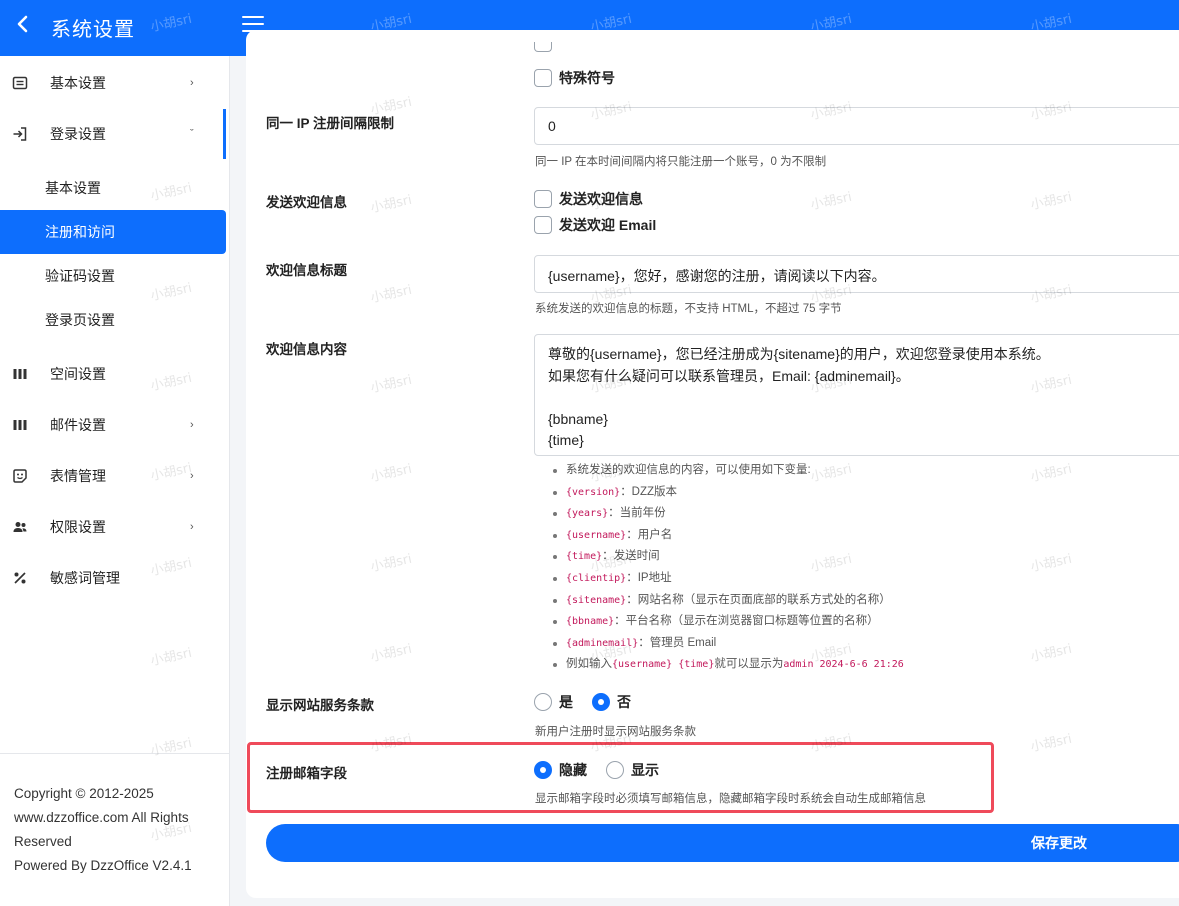  I want to click on welcome-title-hint: 系统发送的欢迎信息的标题，不支持 HTML，不超过 75 字节, so click(688, 309).